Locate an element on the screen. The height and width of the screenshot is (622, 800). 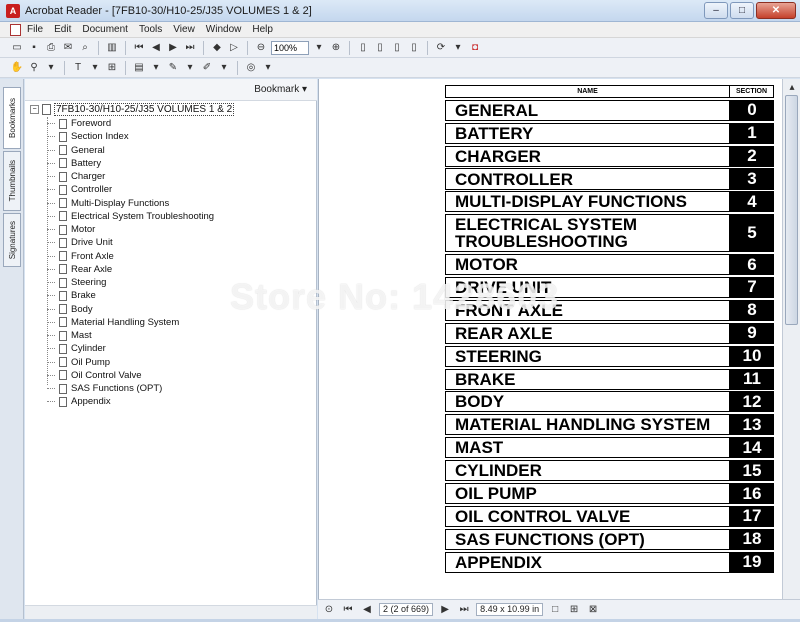
menu-tools: Tools is located at coordinates (150, 29).